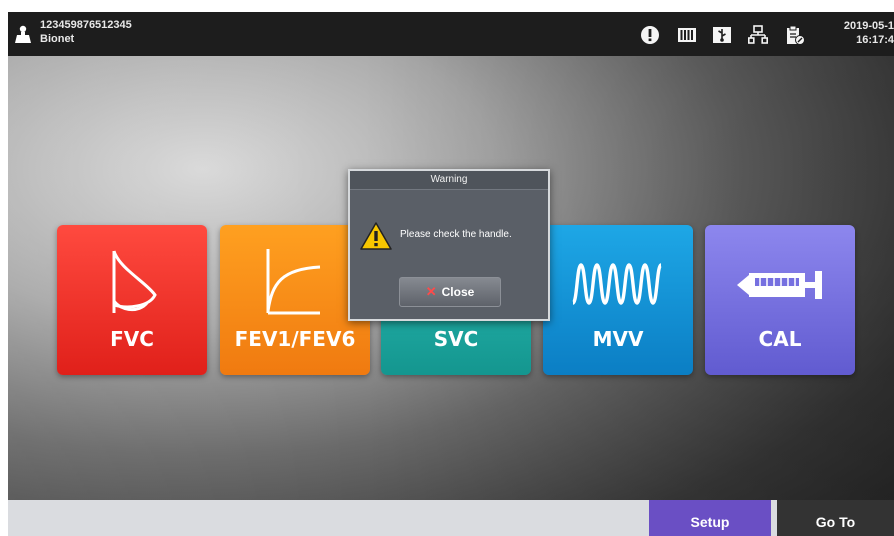  I want to click on mvv-wave-icon, so click(617, 284).